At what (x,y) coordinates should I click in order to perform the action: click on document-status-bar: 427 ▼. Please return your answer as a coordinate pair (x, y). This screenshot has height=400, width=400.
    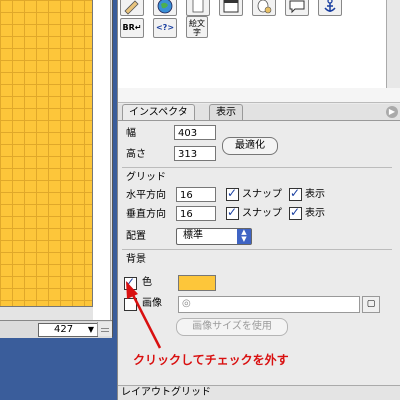
    Looking at the image, I should click on (56, 329).